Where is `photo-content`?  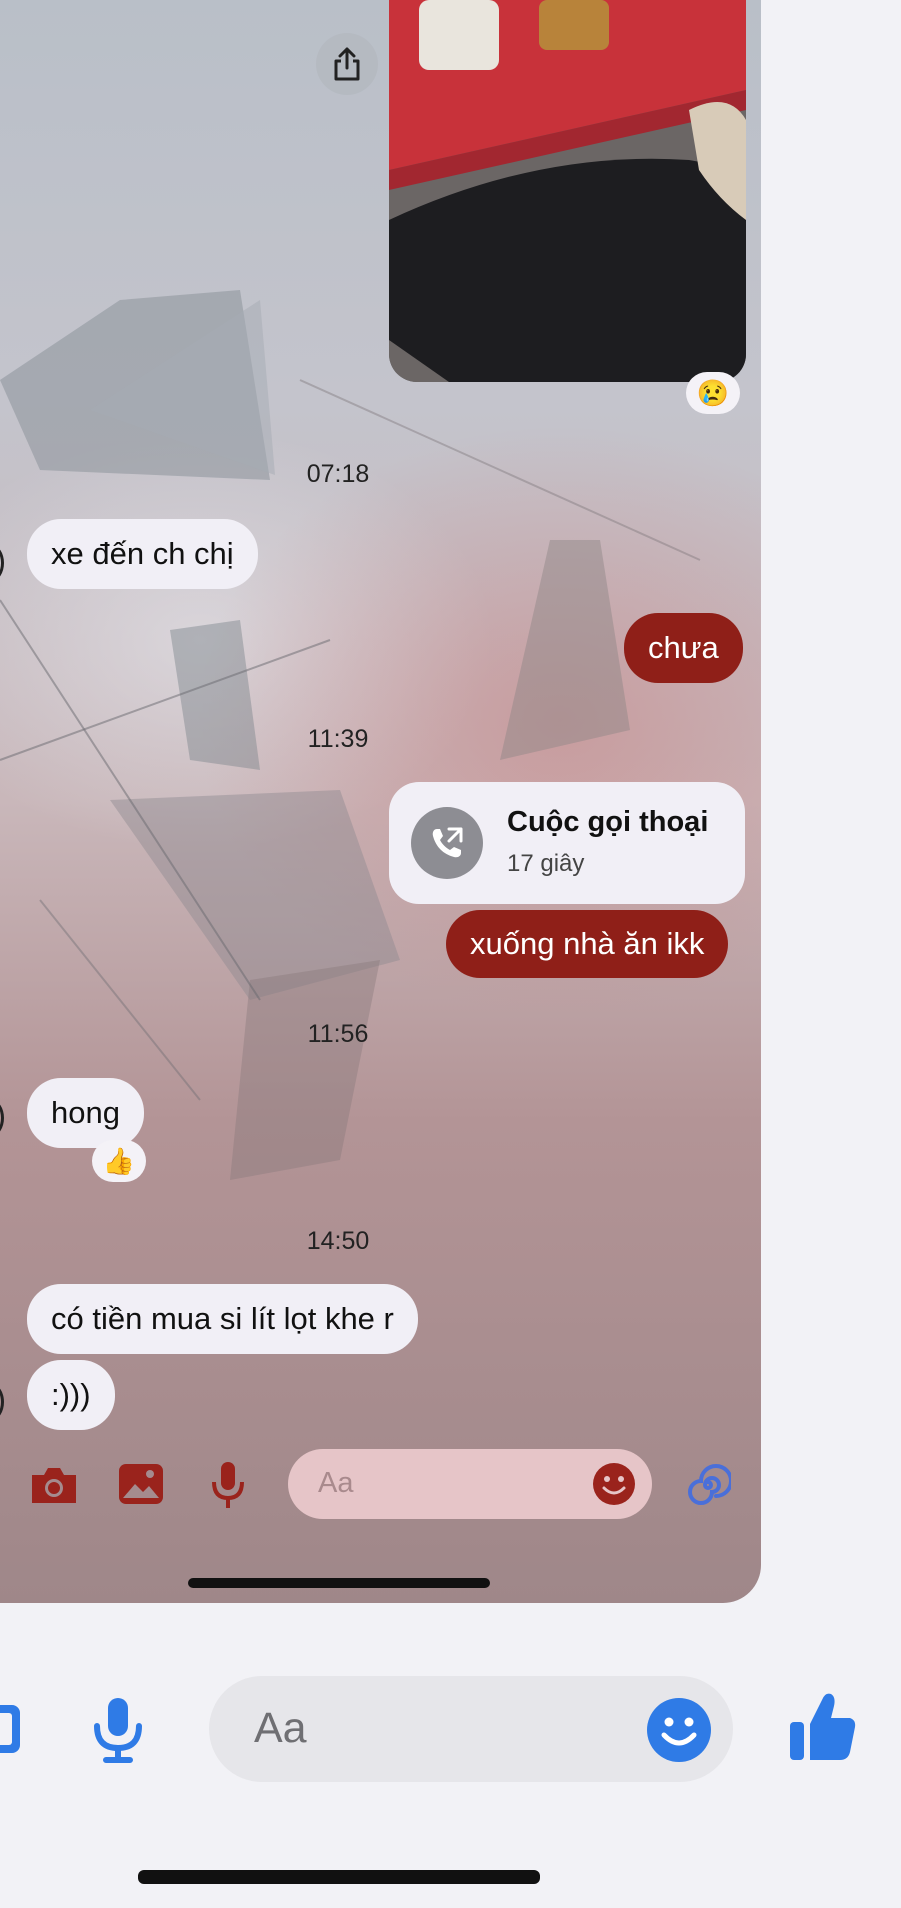
photo-content is located at coordinates (567, 191).